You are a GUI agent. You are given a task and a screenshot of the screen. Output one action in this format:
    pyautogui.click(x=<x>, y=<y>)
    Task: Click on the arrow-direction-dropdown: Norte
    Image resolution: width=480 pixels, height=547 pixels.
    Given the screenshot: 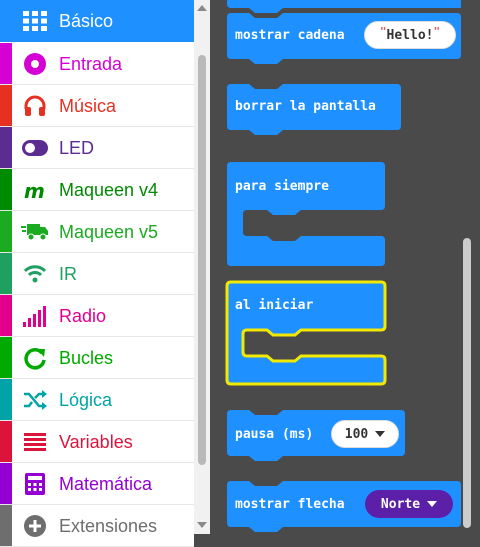 What is the action you would take?
    pyautogui.click(x=409, y=504)
    